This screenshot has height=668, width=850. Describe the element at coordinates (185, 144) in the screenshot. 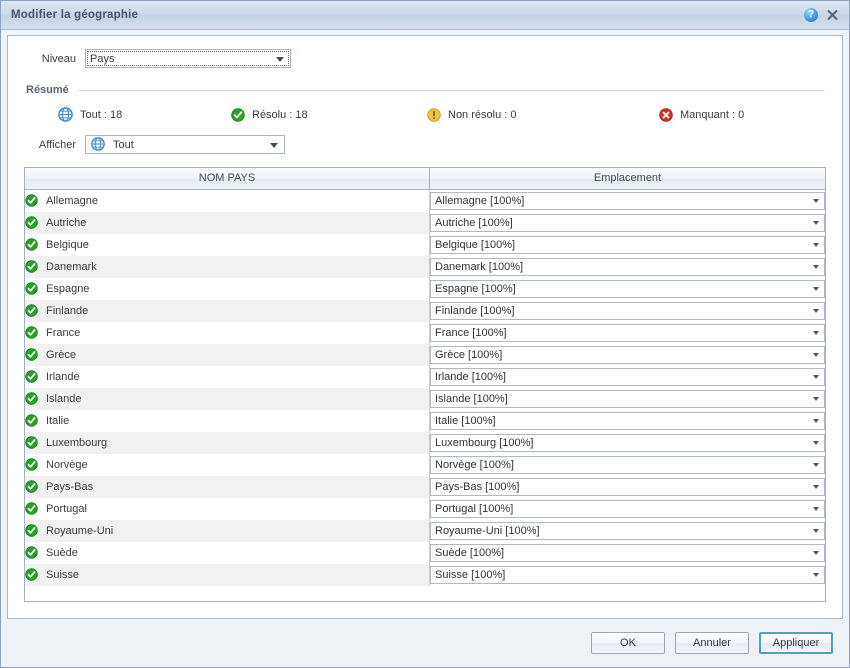

I see `afficher-select: Tout` at that location.